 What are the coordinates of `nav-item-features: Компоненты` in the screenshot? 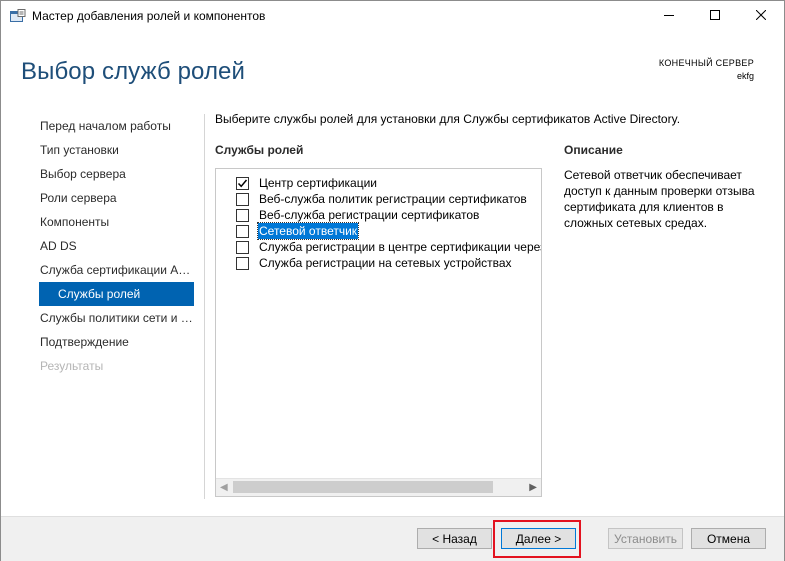 It's located at (116, 222).